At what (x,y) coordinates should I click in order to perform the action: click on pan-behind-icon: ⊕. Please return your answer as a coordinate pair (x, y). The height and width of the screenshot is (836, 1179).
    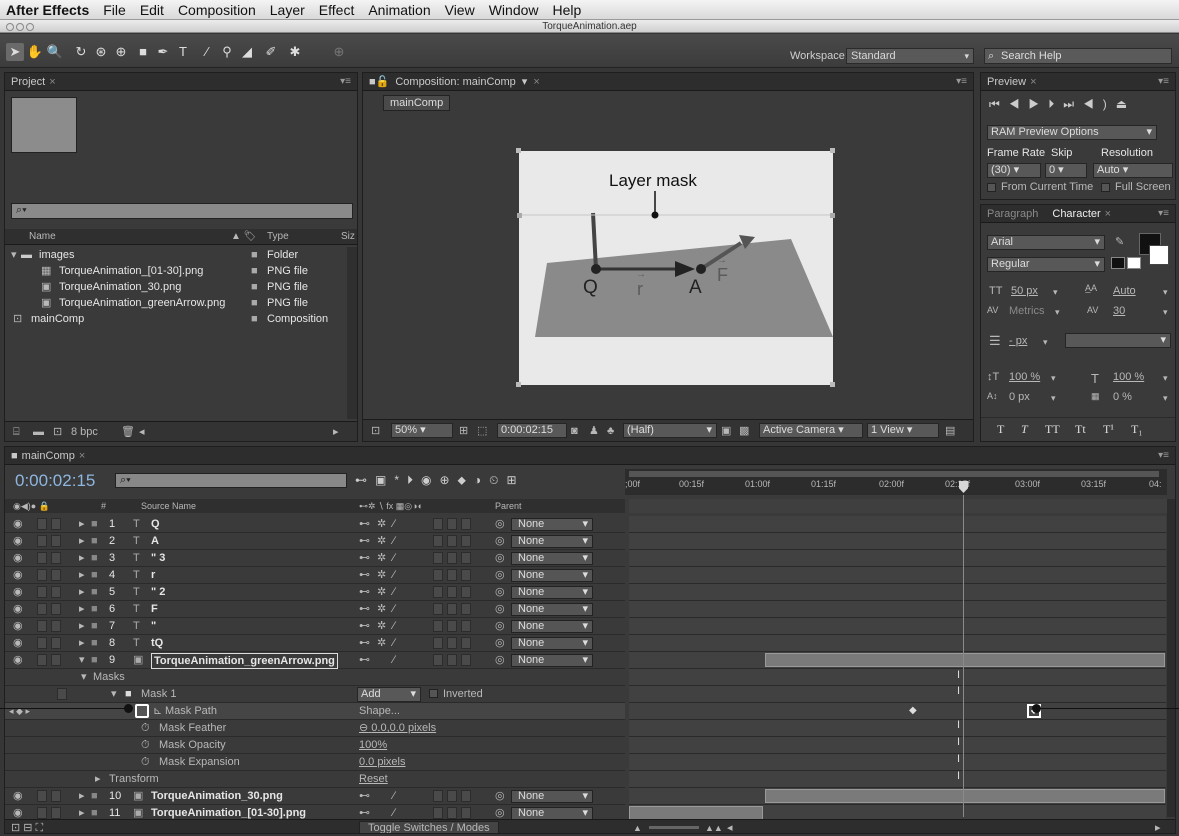
    Looking at the image, I should click on (121, 52).